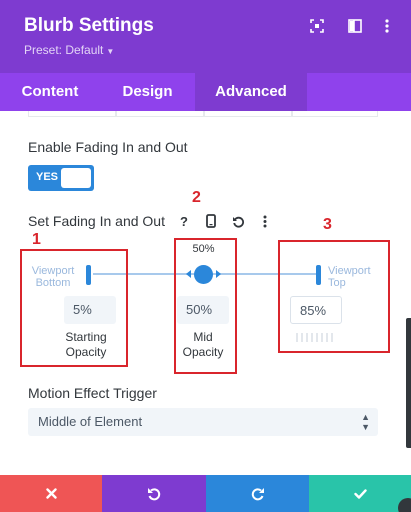 This screenshot has height=512, width=411. I want to click on mobile-icon, so click(211, 221).